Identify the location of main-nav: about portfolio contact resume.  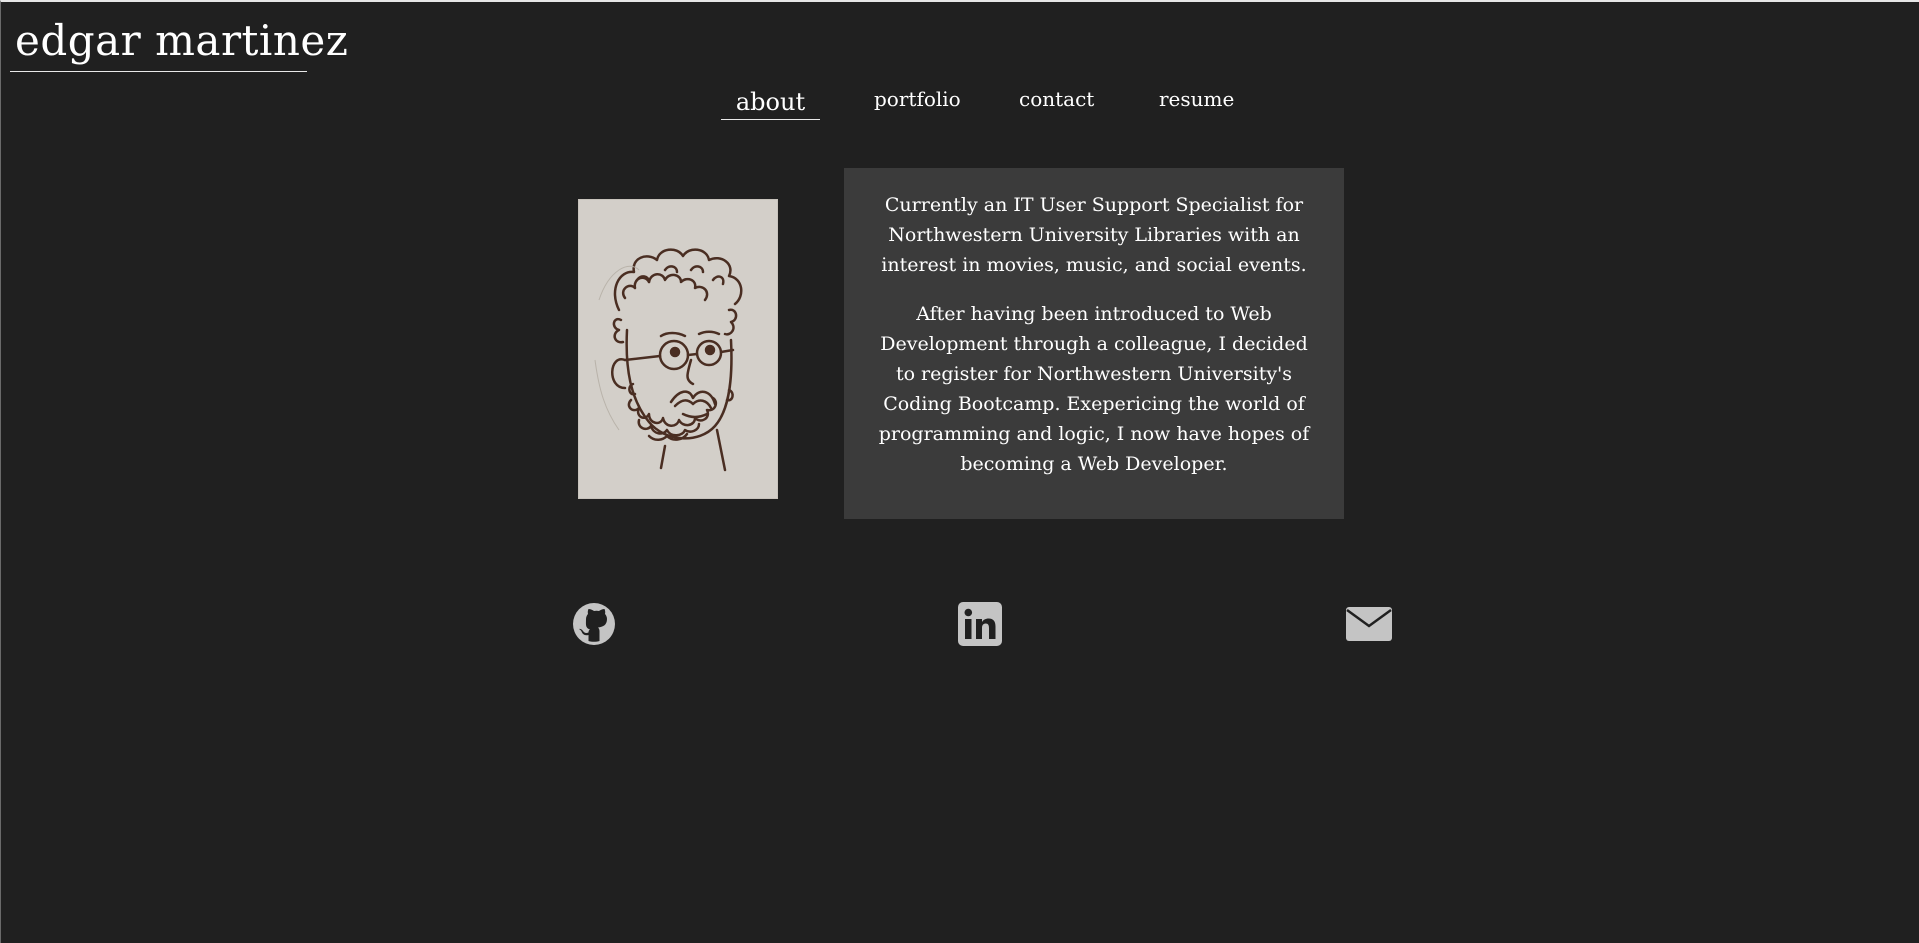
(960, 102).